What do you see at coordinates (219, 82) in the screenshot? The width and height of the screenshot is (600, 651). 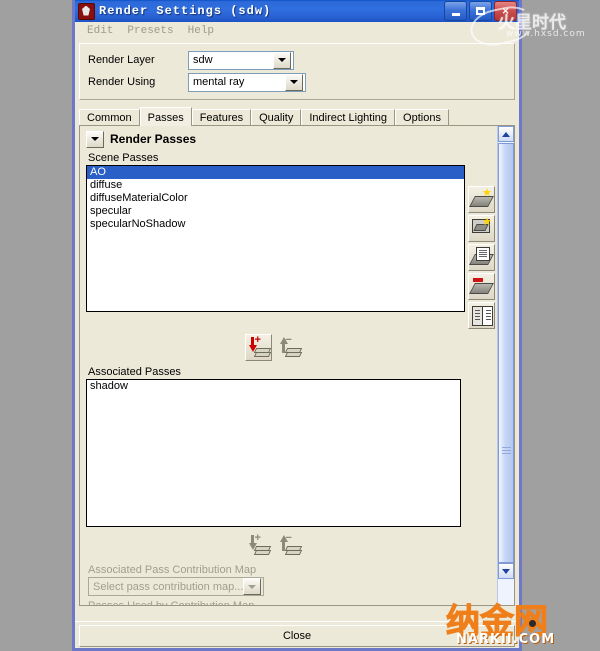 I see `render-using-value: mental ray` at bounding box center [219, 82].